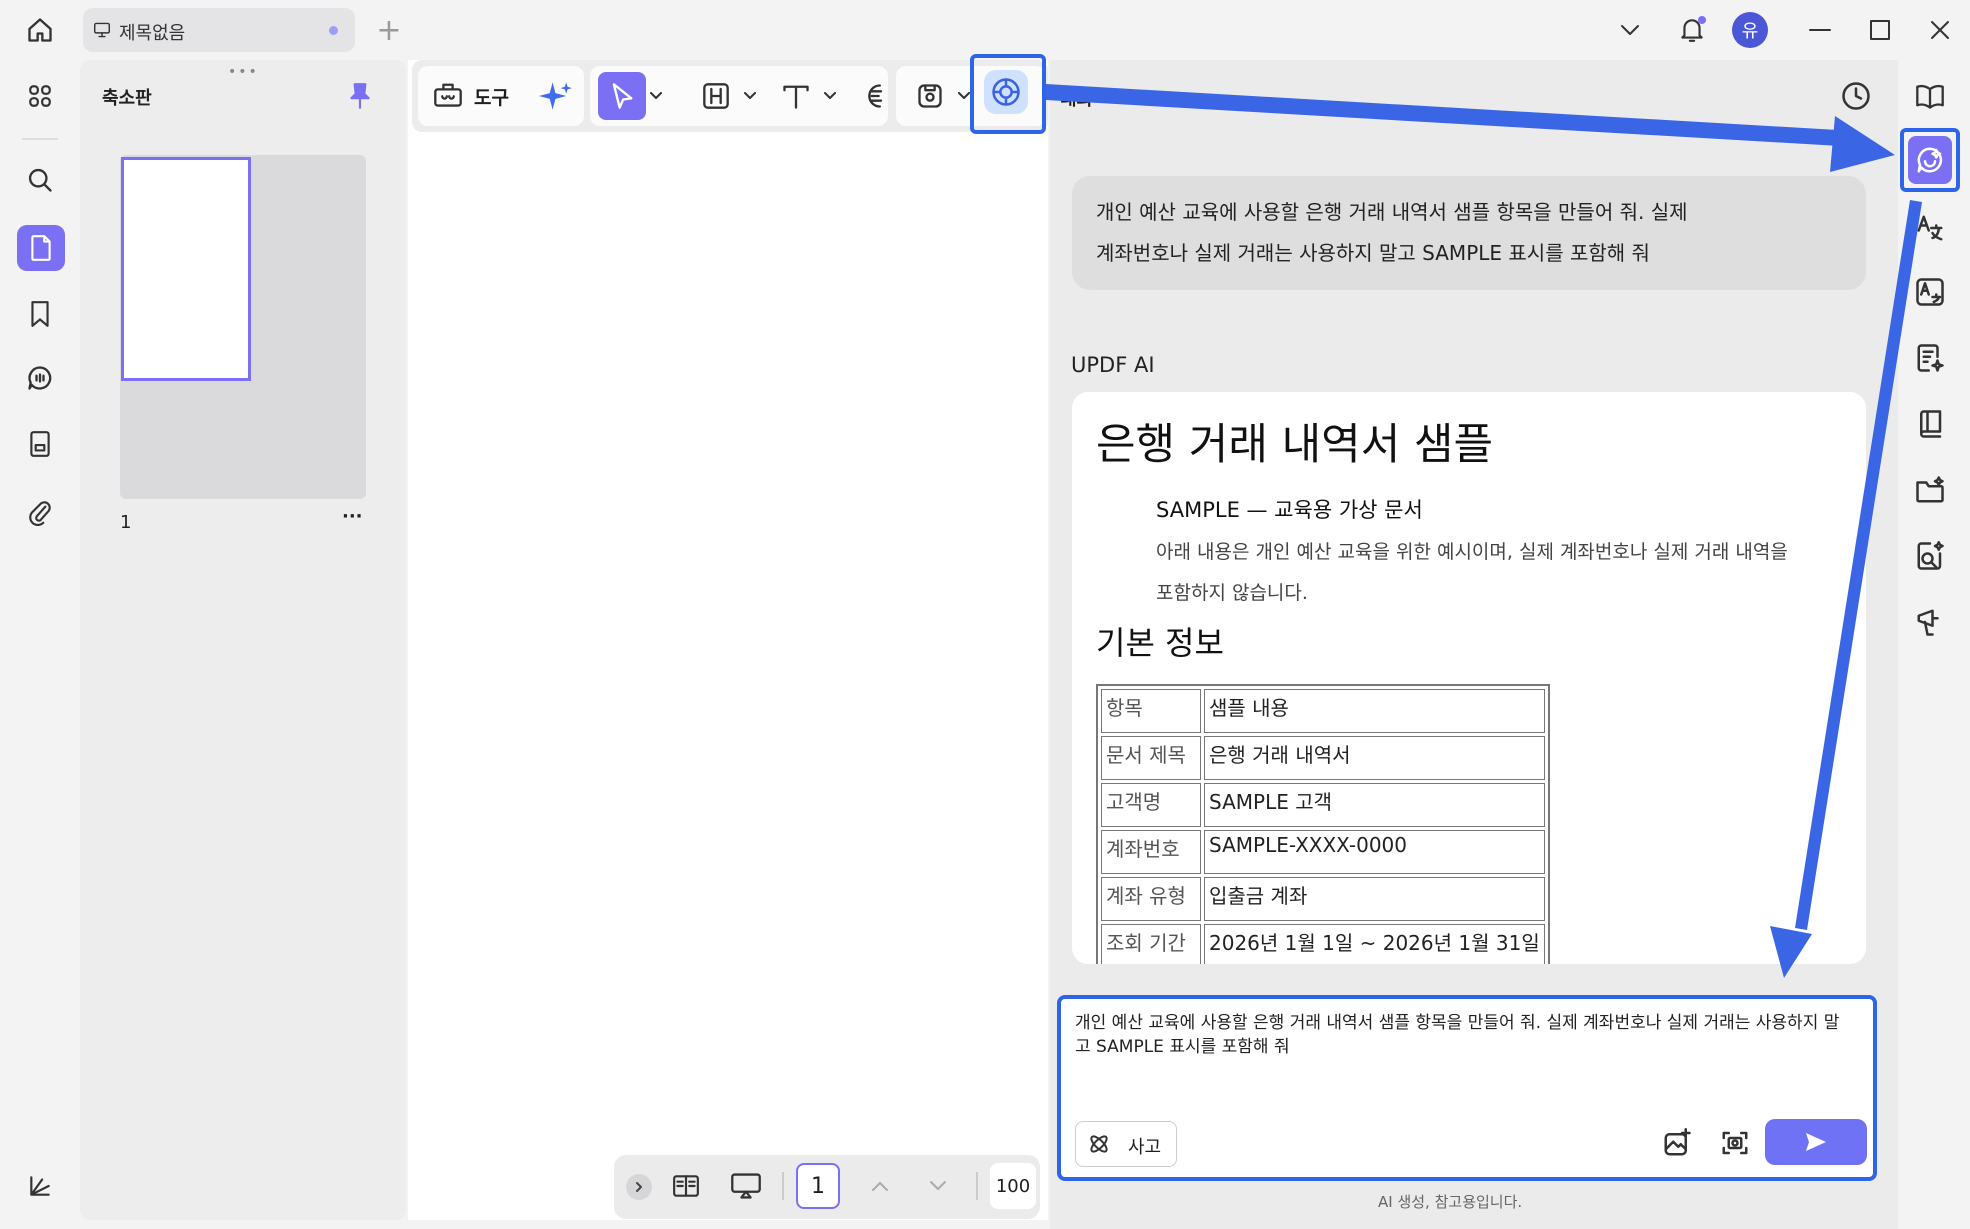  Describe the element at coordinates (1374, 711) in the screenshot. I see `table-header-cell: 샘플 내용` at that location.